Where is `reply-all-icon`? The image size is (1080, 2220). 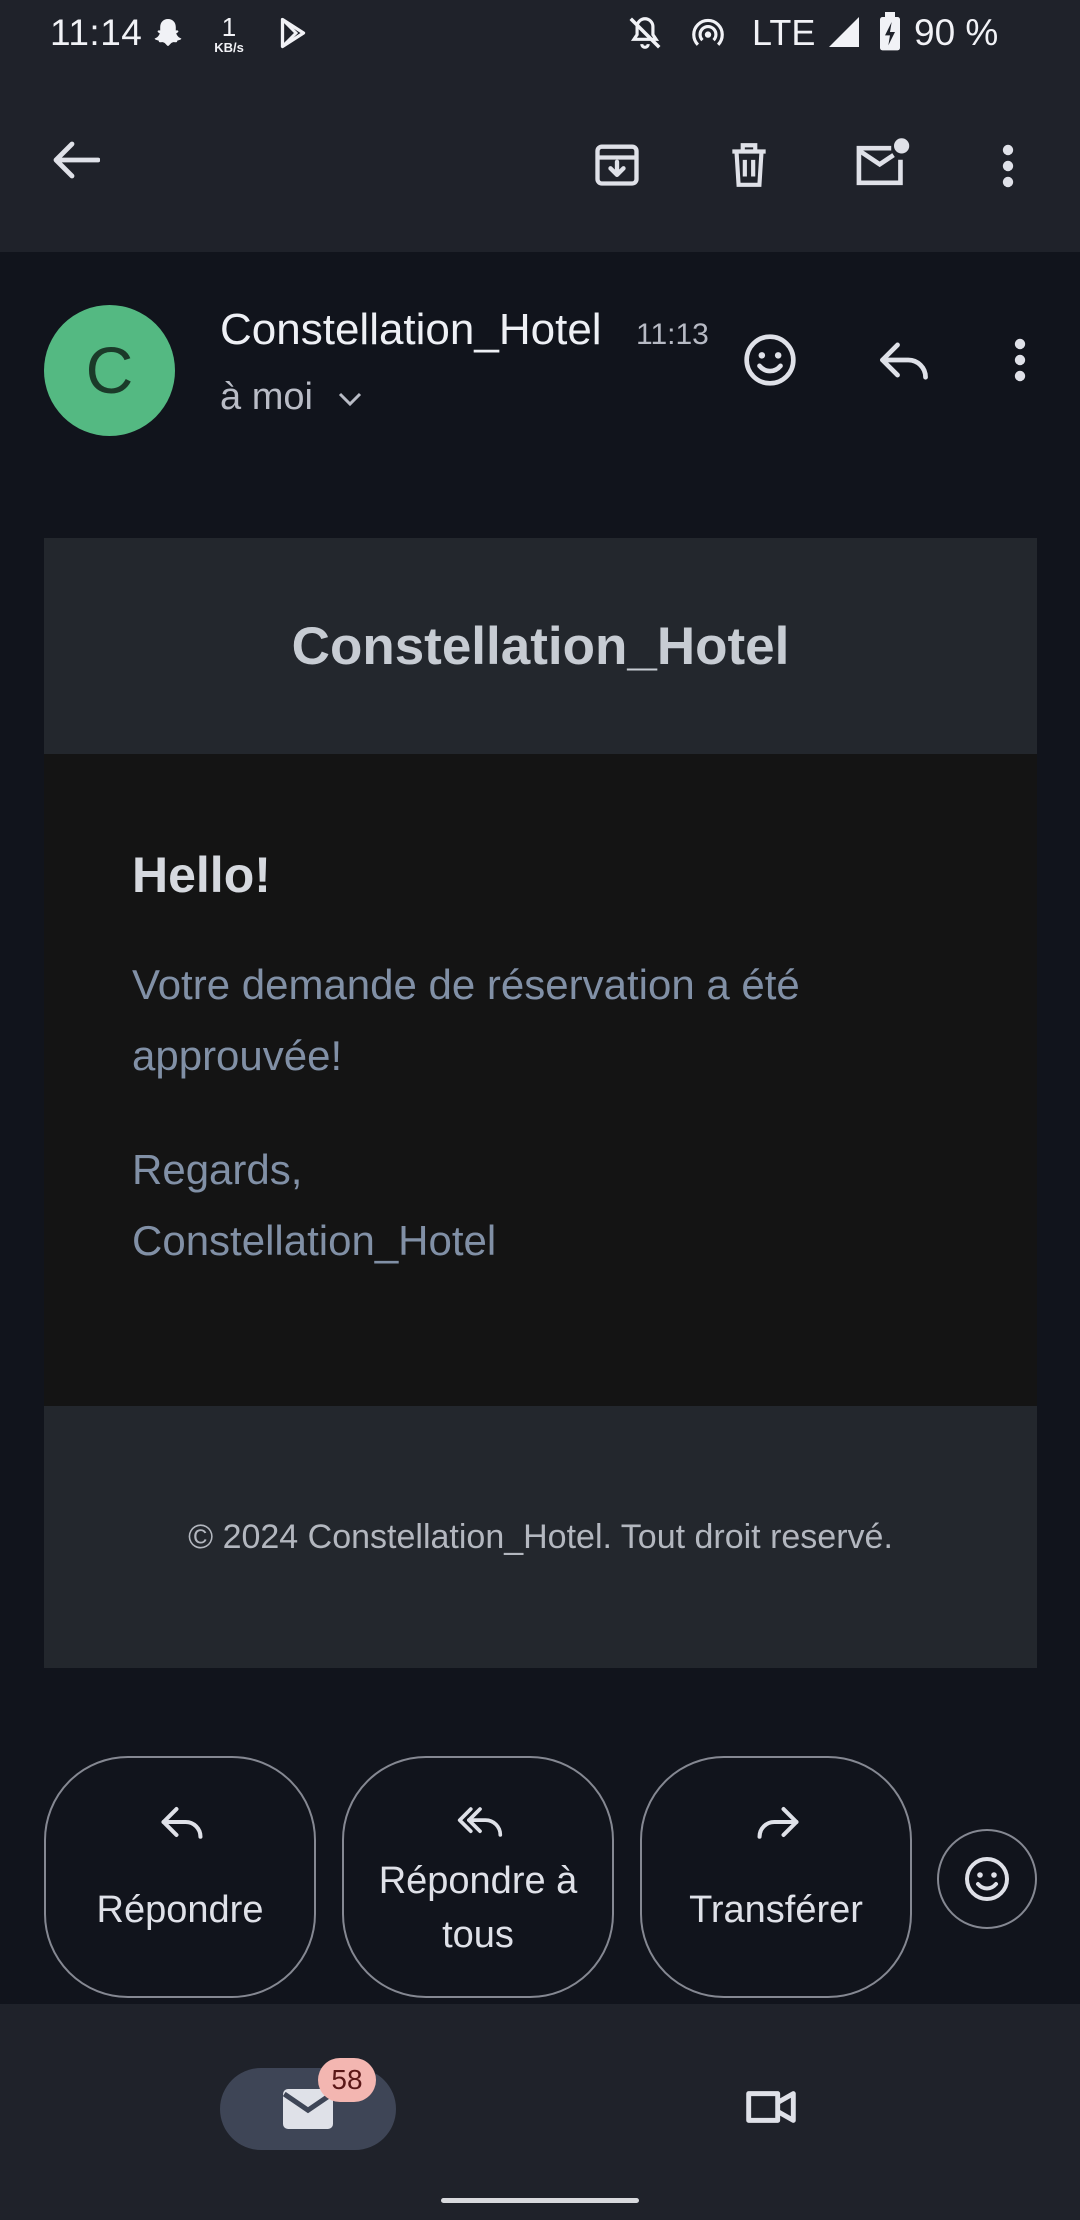
reply-all-icon is located at coordinates (480, 1826).